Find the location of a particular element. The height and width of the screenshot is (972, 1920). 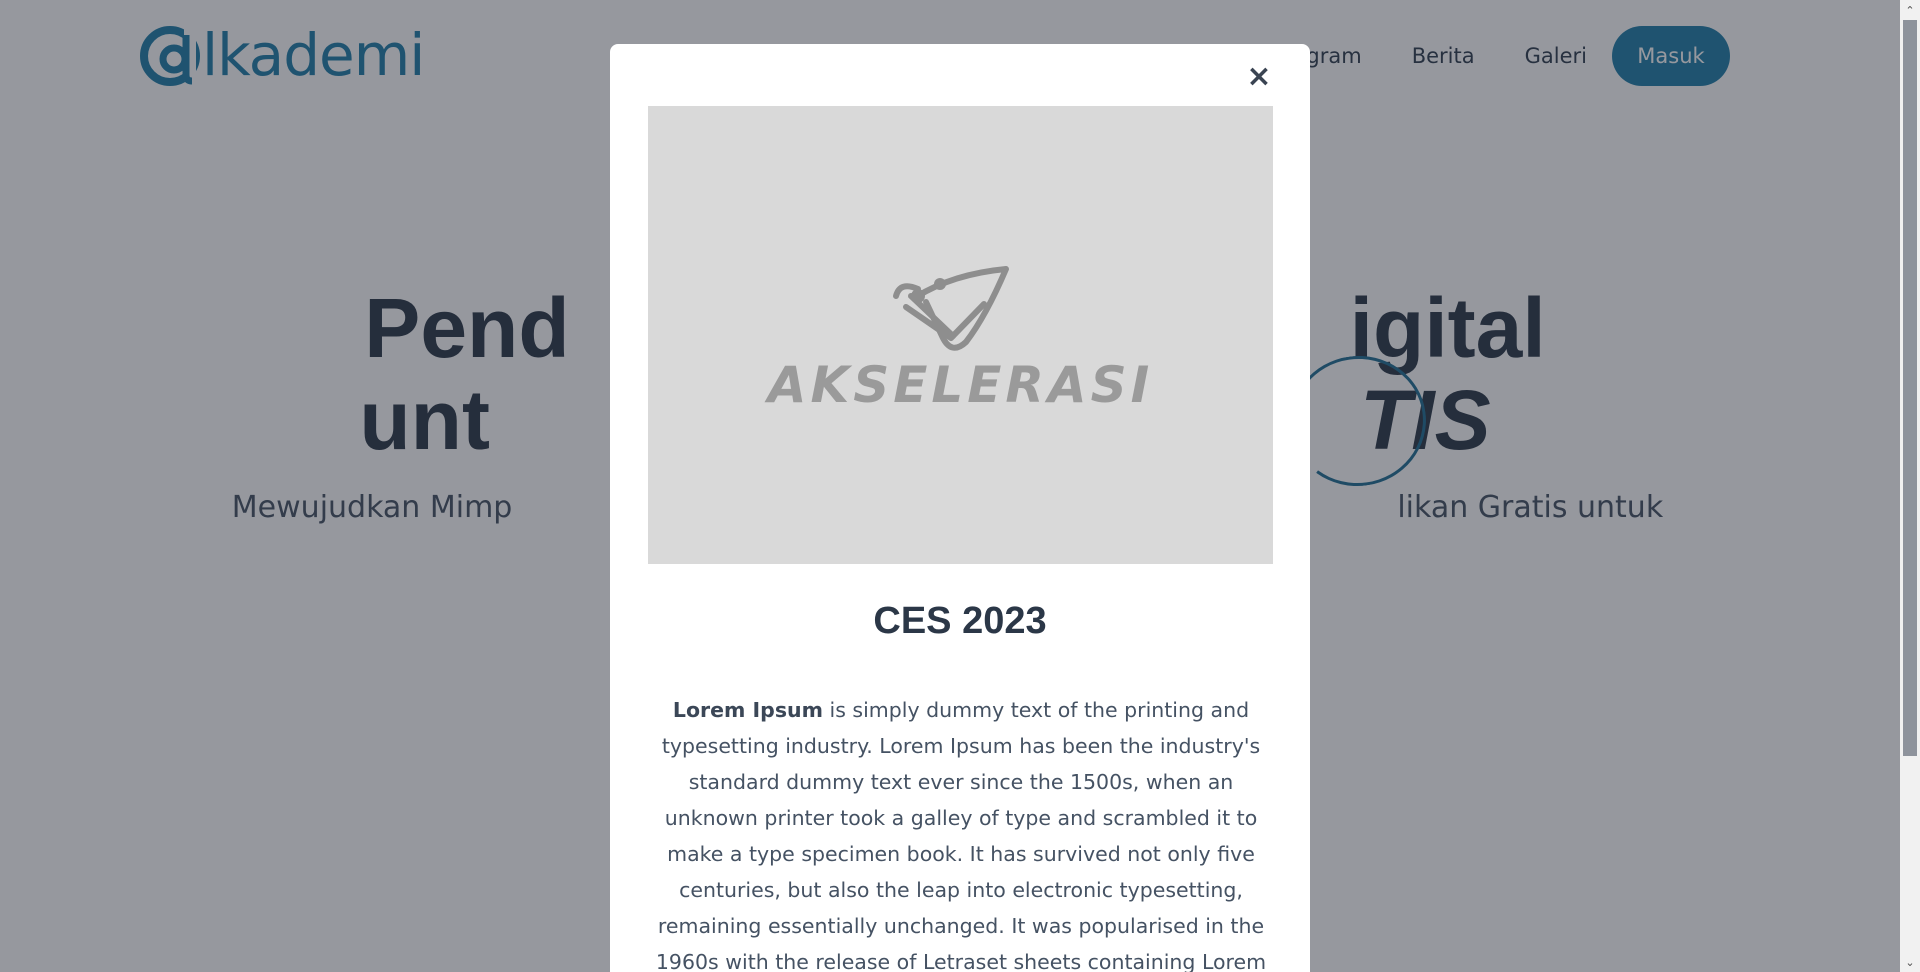

modal-body-bold: Lorem Ipsum is located at coordinates (748, 710).